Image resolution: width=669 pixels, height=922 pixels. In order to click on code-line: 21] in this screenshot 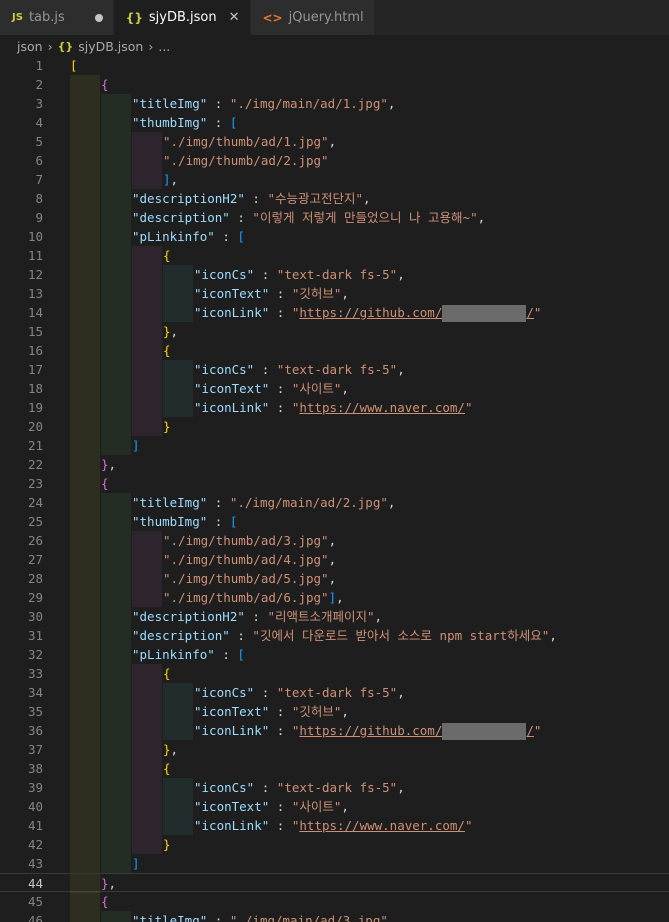, I will do `click(334, 445)`.